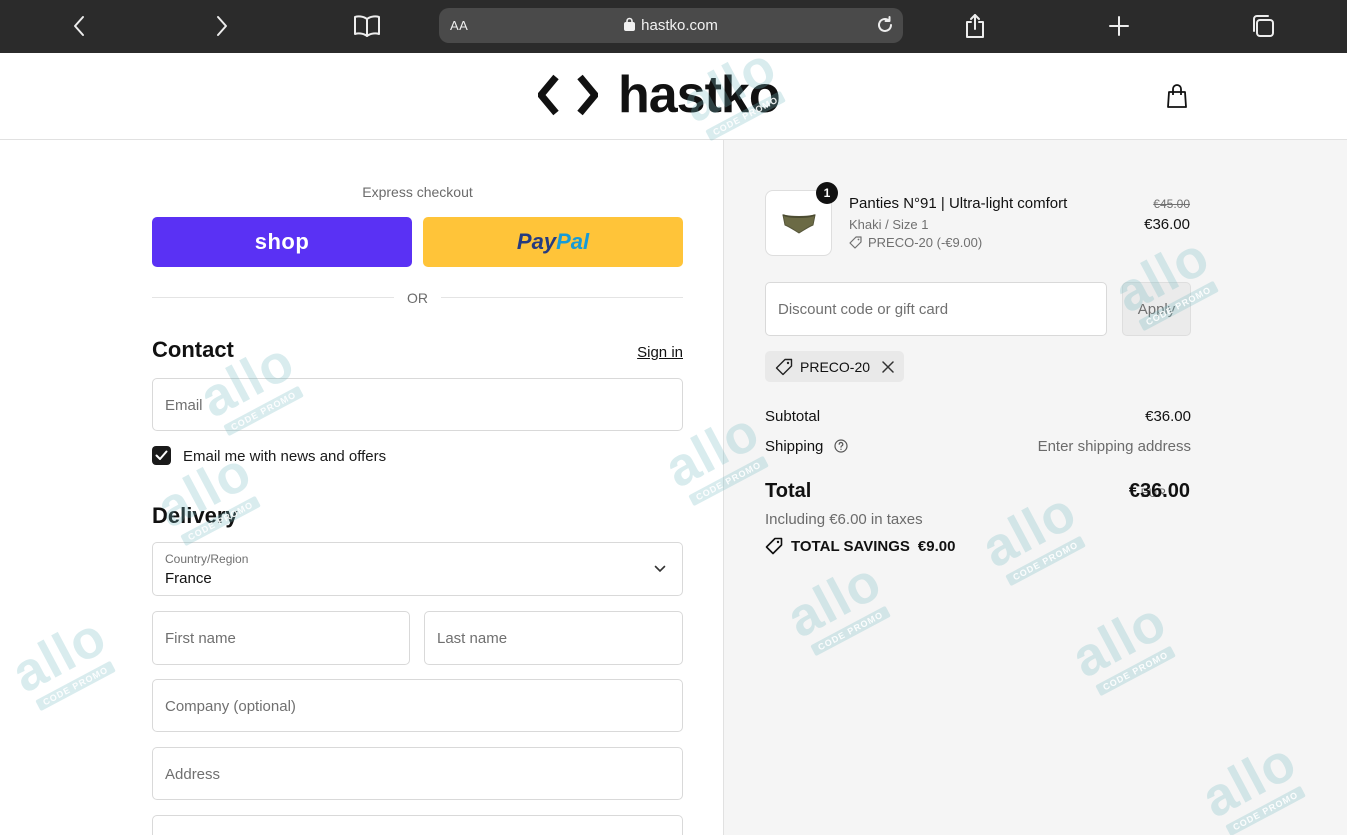  Describe the element at coordinates (798, 224) in the screenshot. I see `product-image-icon` at that location.